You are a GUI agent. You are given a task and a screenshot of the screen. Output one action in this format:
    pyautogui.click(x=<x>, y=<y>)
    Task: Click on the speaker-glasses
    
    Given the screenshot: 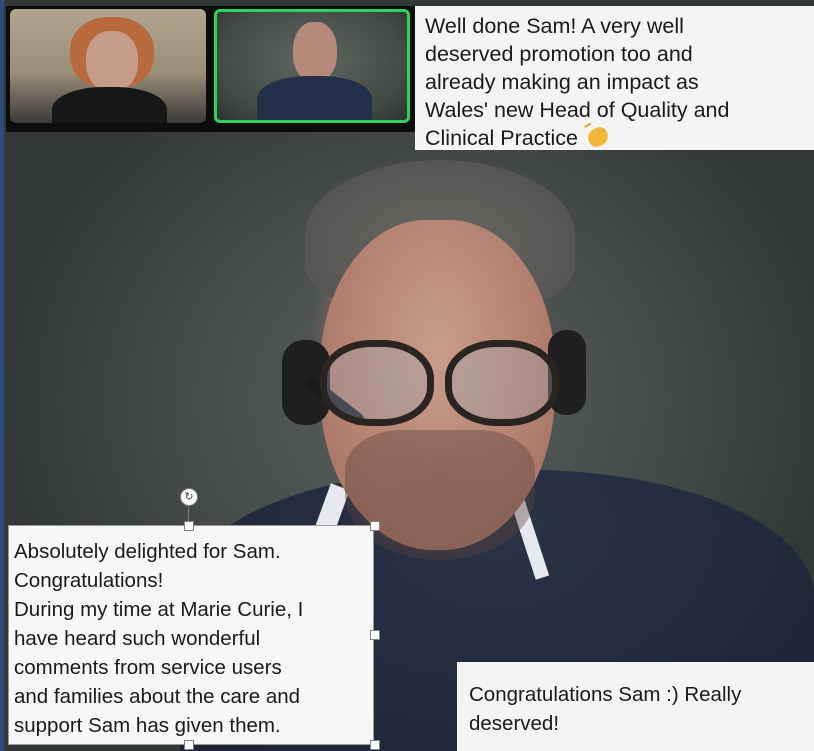 What is the action you would take?
    pyautogui.click(x=439, y=383)
    